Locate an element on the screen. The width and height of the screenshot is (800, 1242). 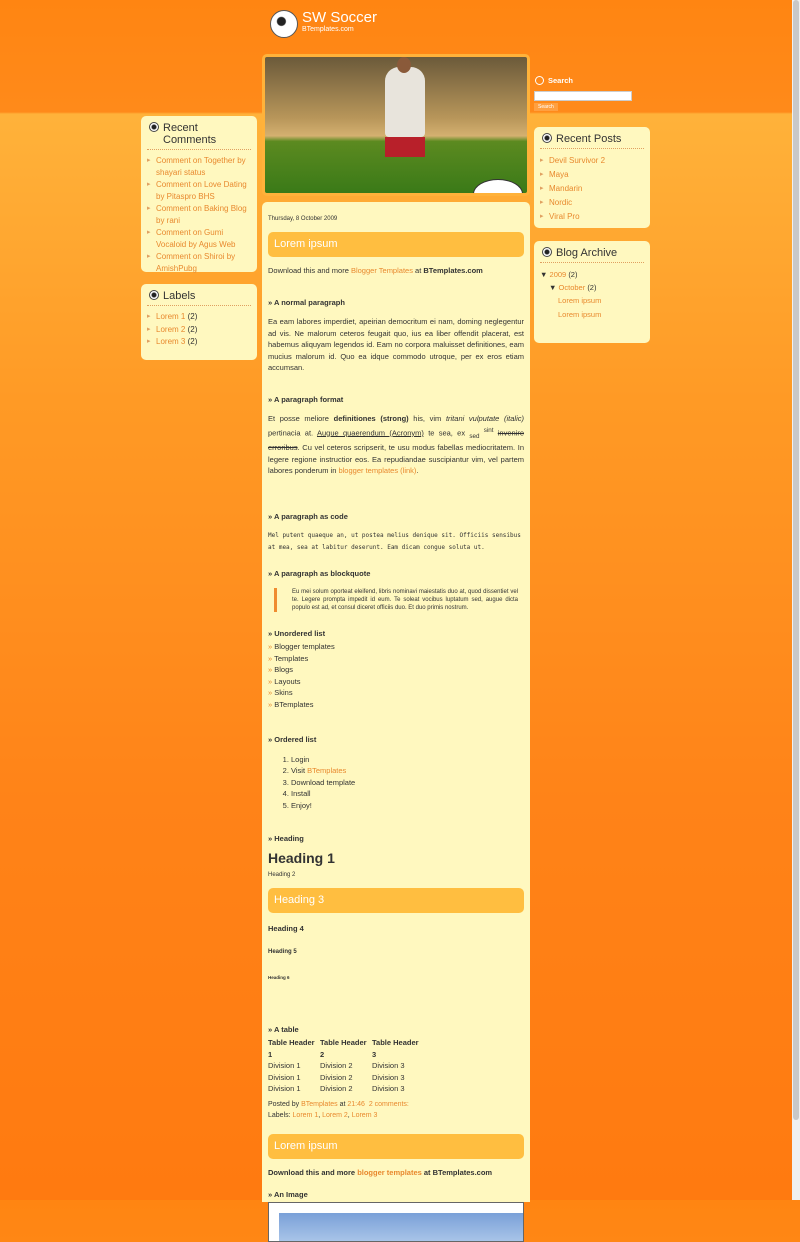
comment-link: Comment on Shiroi by AmishPubg is located at coordinates (195, 262).